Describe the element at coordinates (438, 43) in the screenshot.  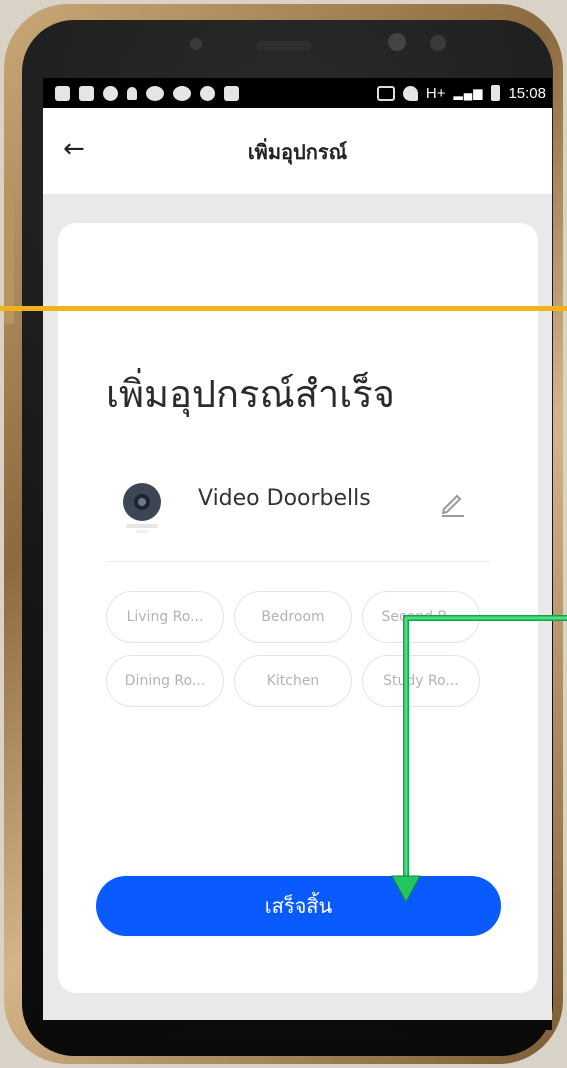
I see `proximity-sensor` at that location.